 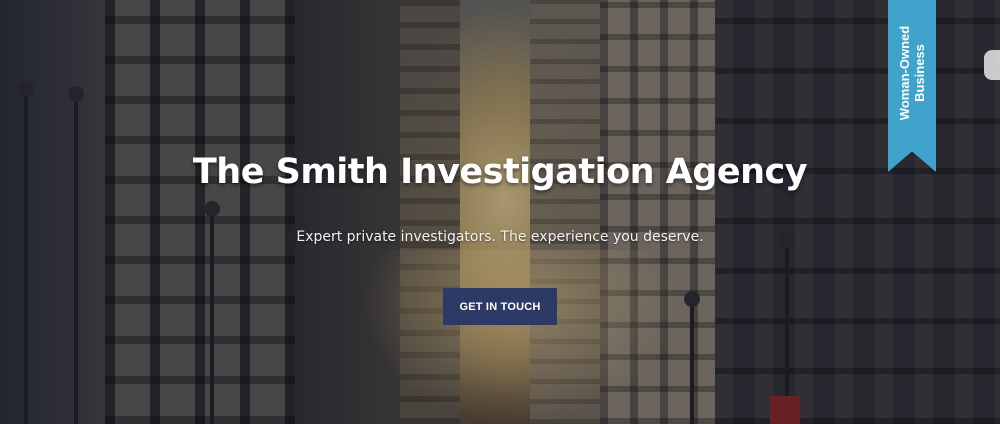 I want to click on side-scroll-tab, so click(x=992, y=65).